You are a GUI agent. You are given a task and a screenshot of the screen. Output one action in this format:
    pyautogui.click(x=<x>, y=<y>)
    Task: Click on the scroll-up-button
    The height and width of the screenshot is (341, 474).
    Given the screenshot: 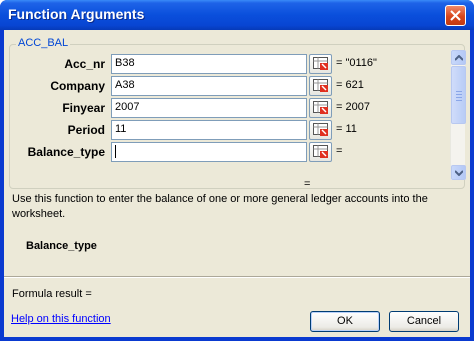 What is the action you would take?
    pyautogui.click(x=458, y=57)
    